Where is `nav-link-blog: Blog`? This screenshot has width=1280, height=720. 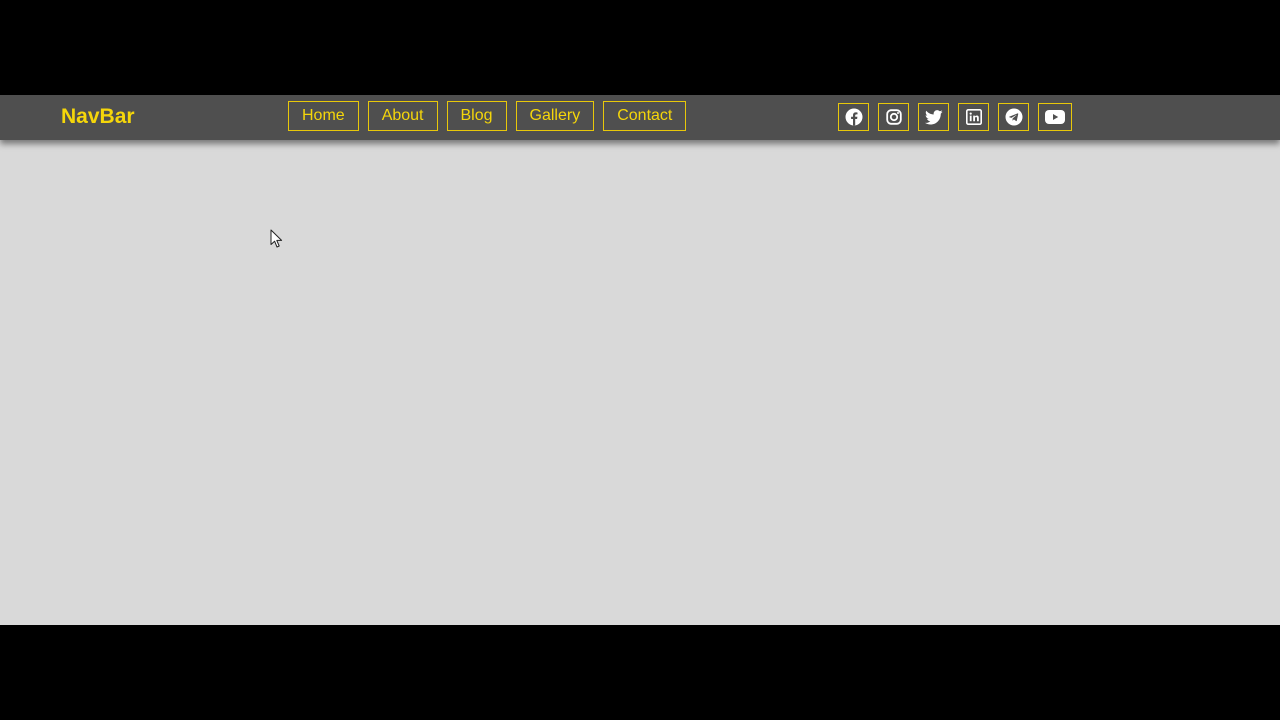 nav-link-blog: Blog is located at coordinates (476, 116).